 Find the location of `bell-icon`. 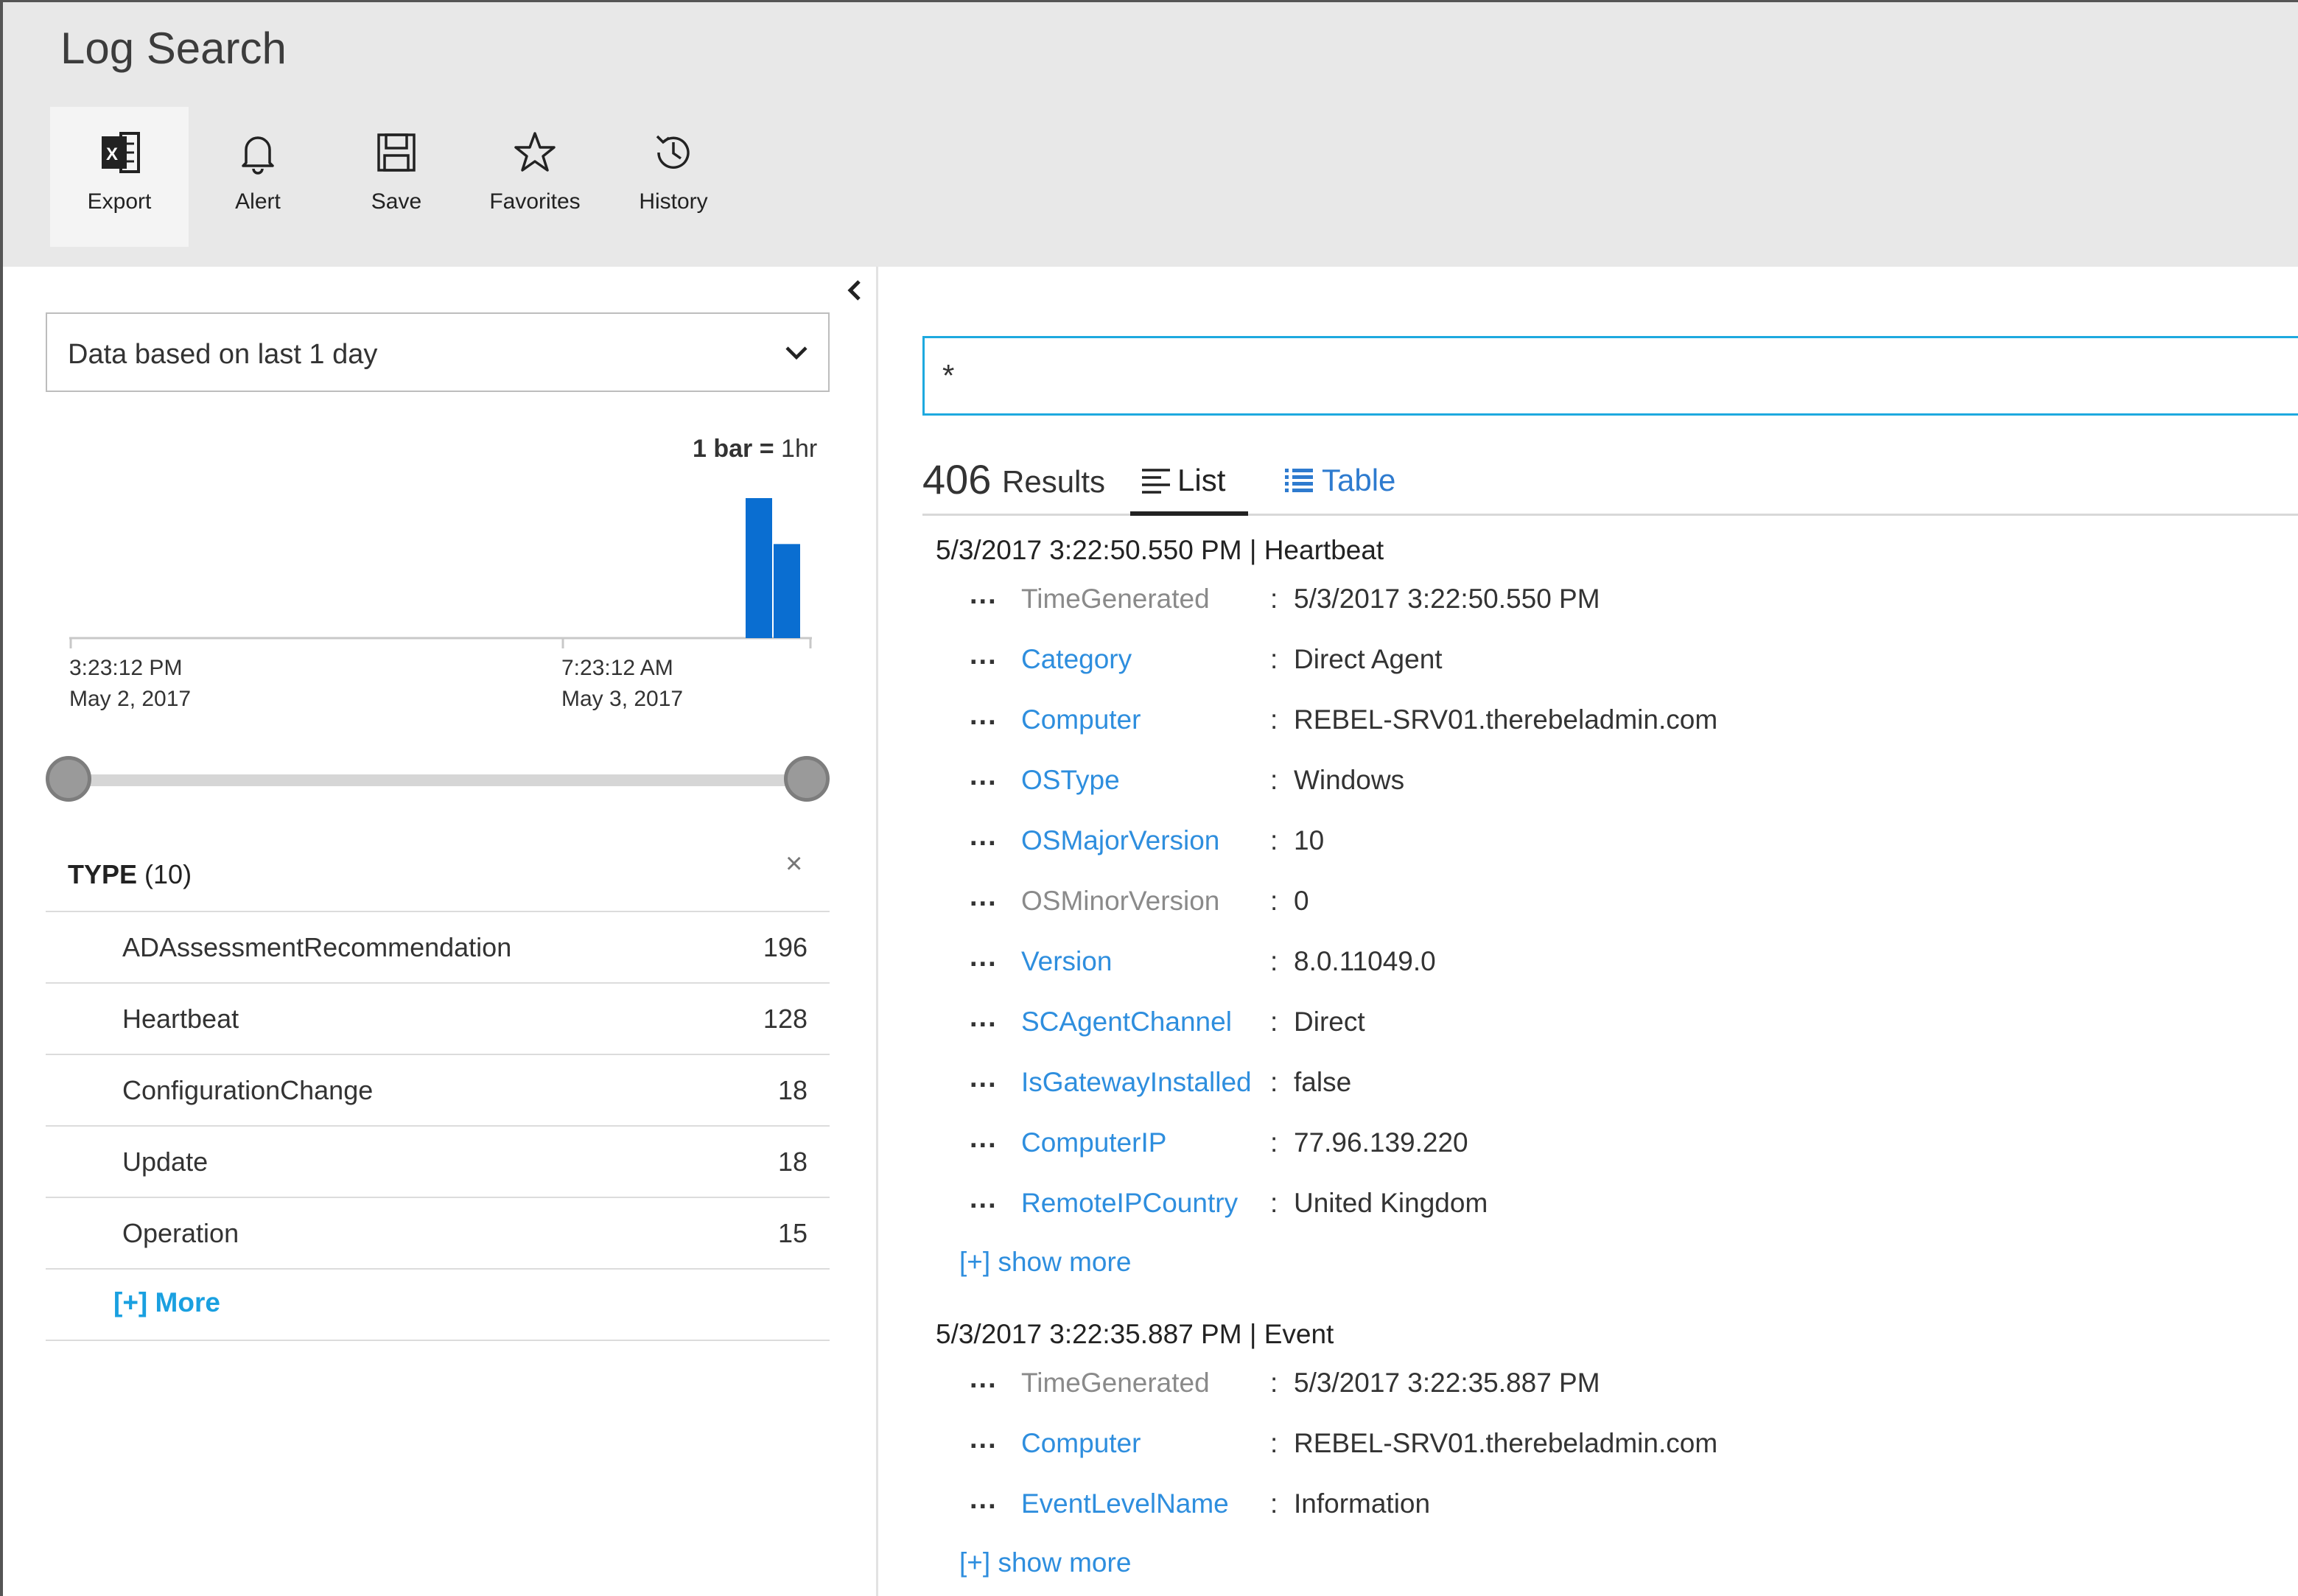

bell-icon is located at coordinates (258, 155).